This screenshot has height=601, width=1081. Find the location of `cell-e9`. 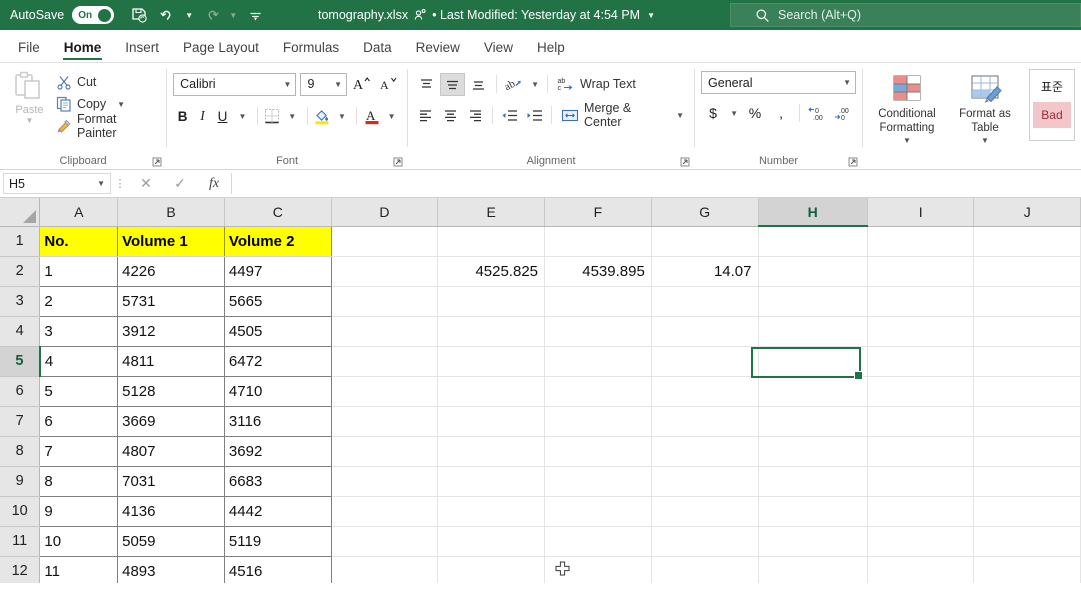

cell-e9 is located at coordinates (491, 481).